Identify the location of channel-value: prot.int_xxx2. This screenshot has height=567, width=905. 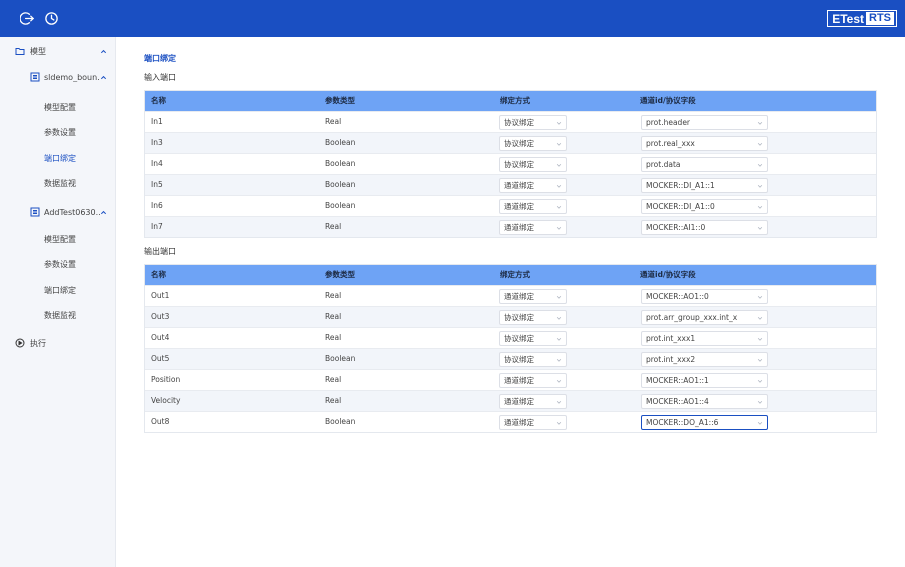
(671, 359).